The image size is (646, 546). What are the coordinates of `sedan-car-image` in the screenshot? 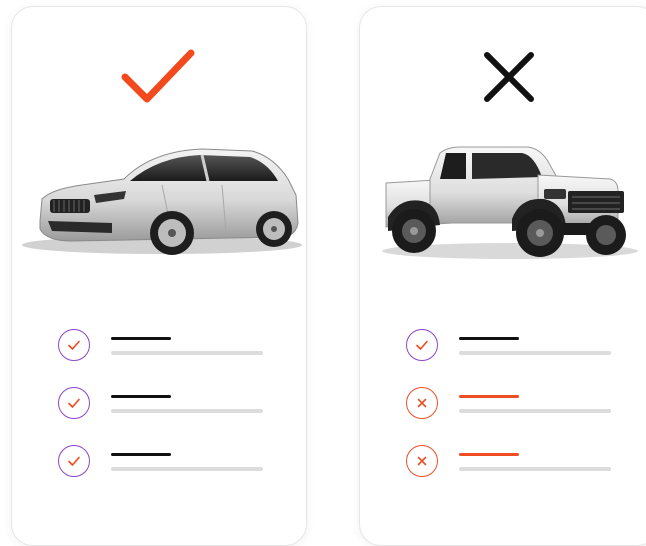 It's located at (162, 201).